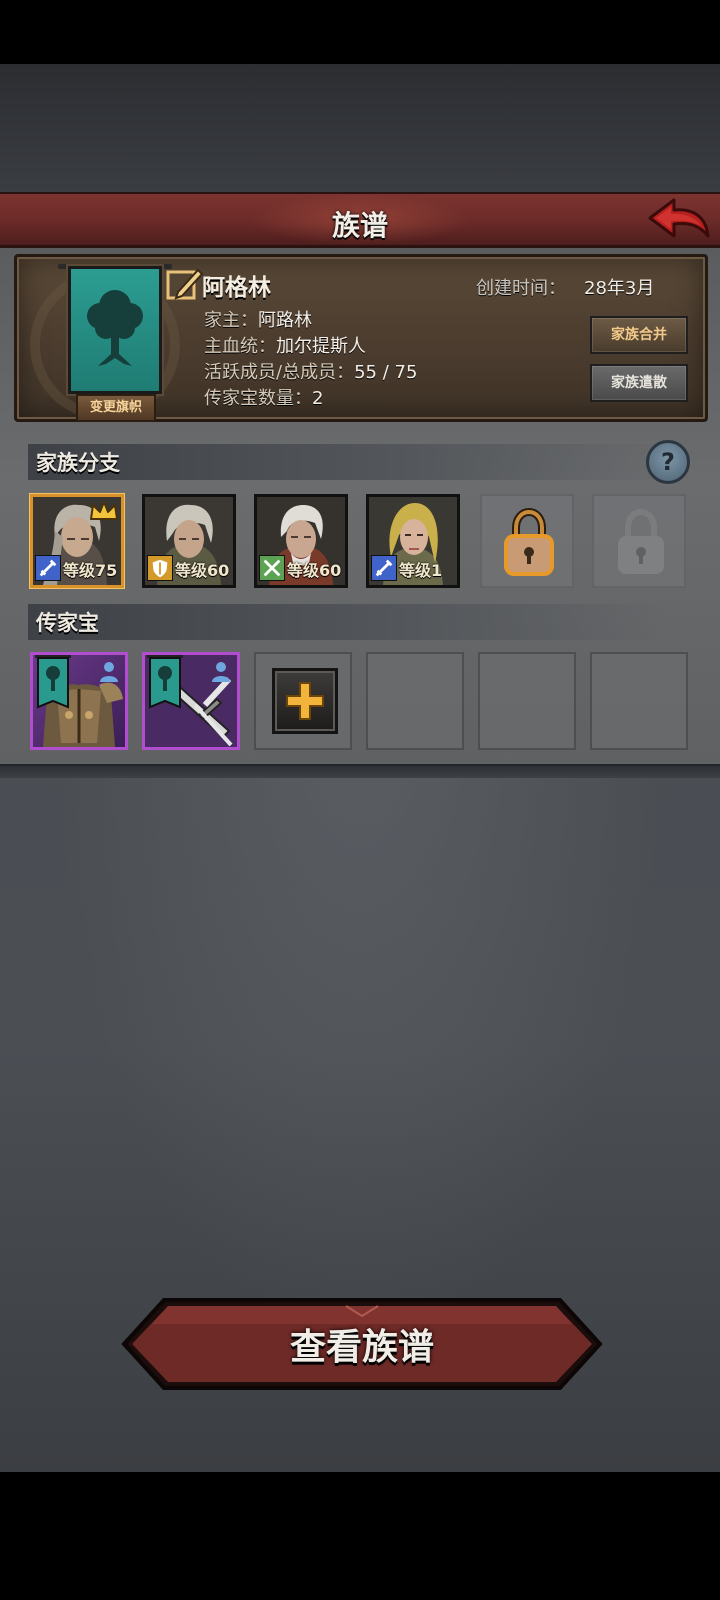  What do you see at coordinates (360, 771) in the screenshot?
I see `panel-divider` at bounding box center [360, 771].